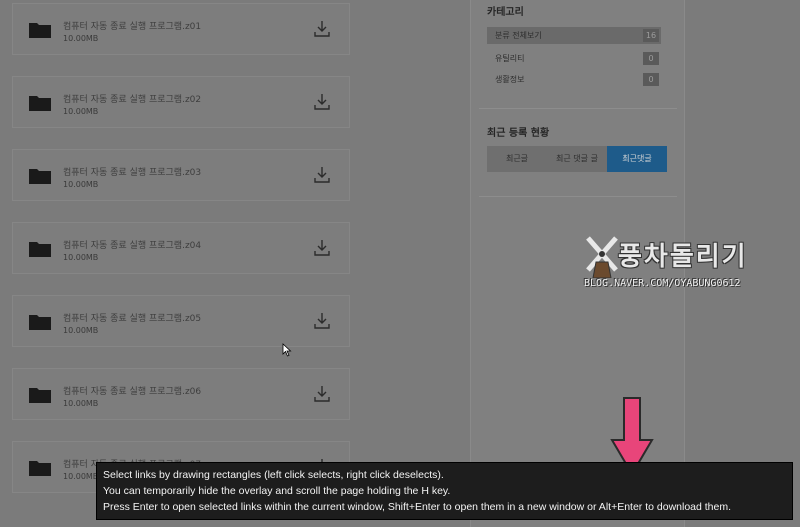  I want to click on blog-watermark: 풍차돌리기 BLOG.NAVER.COM/OYABUNG0612, so click(680, 267).